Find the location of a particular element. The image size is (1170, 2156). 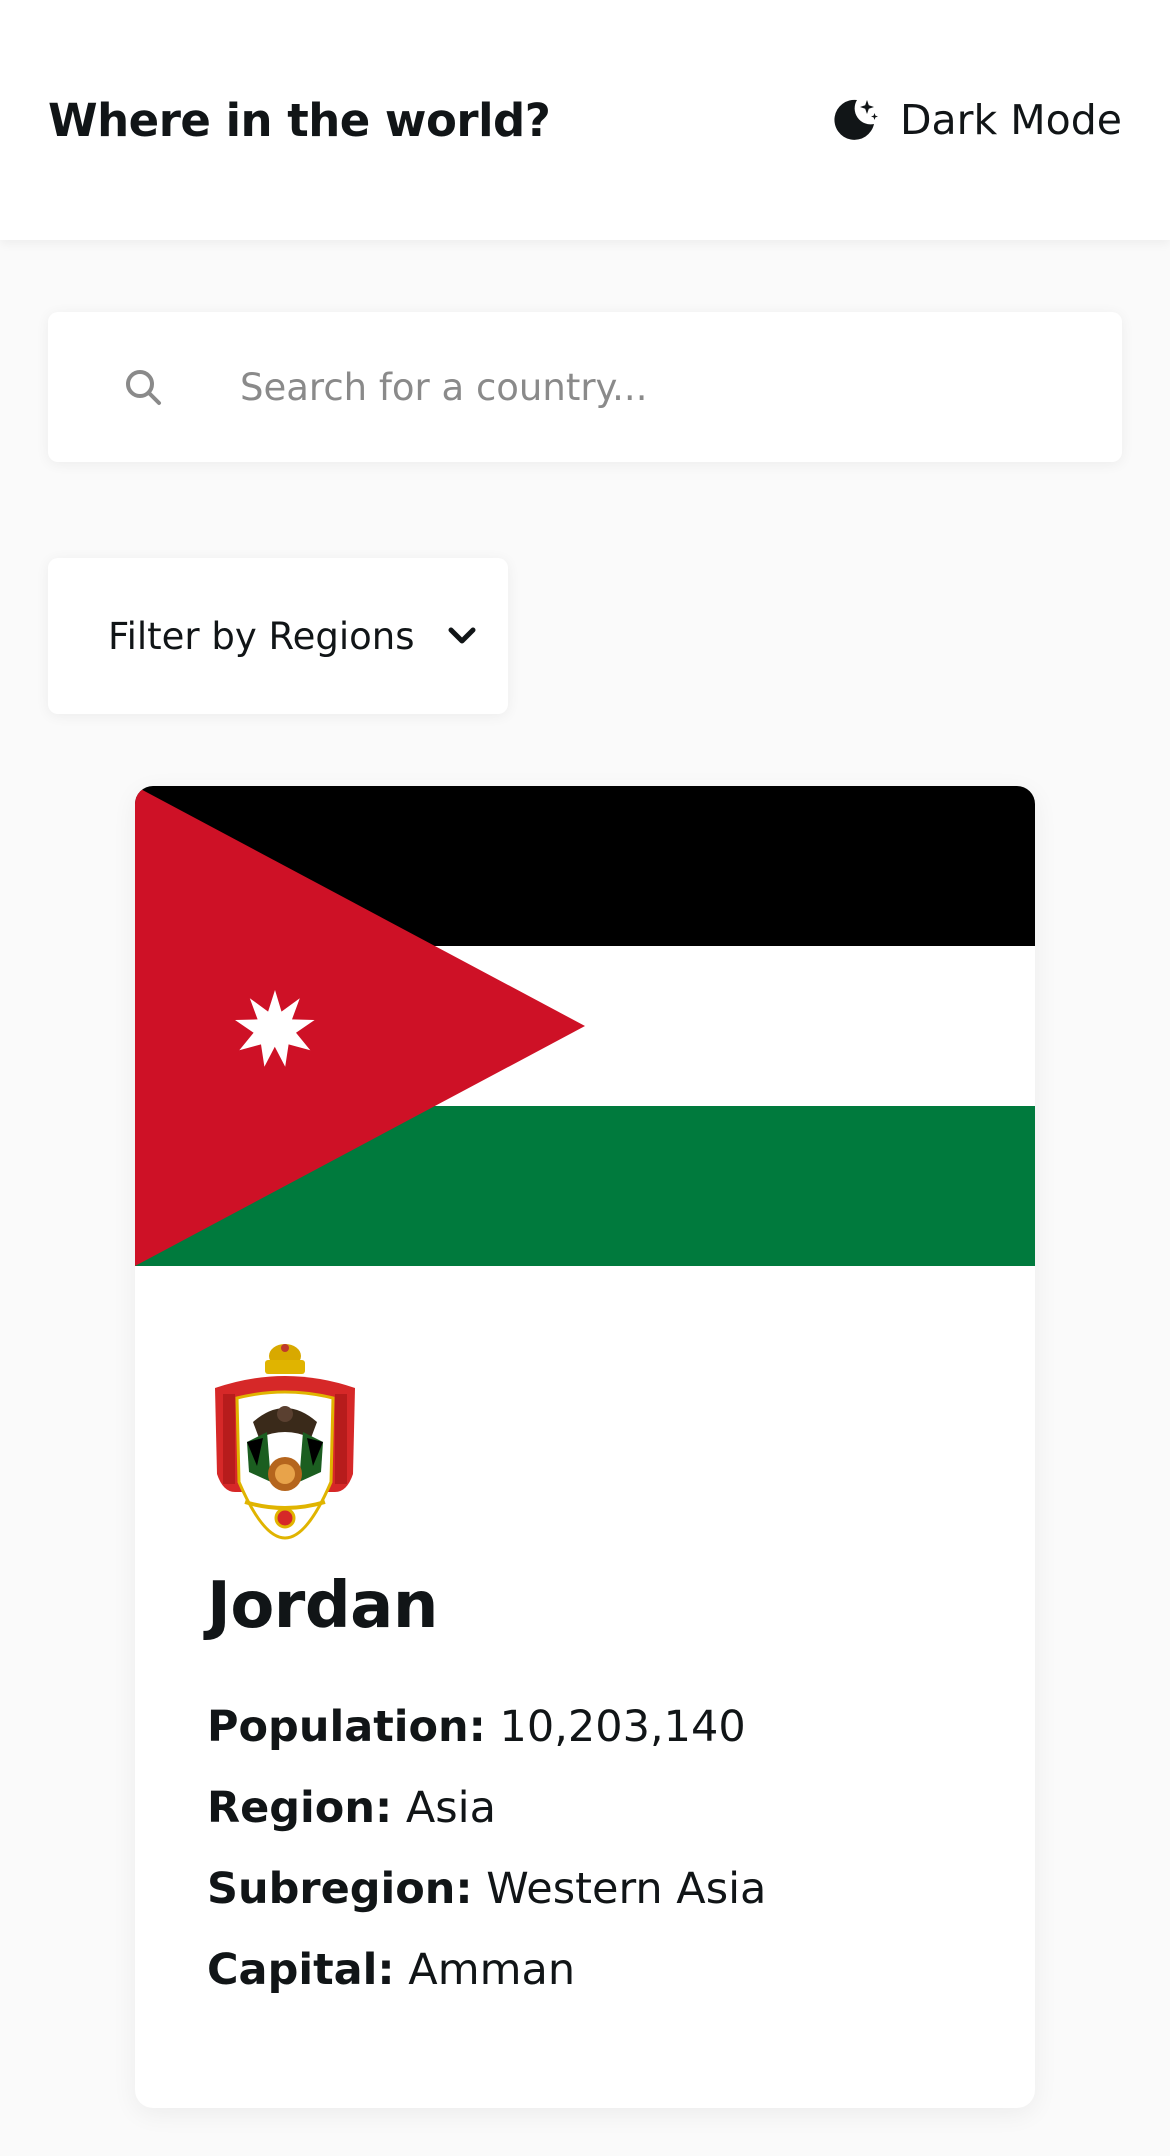

fact-region: Region: Asia is located at coordinates (585, 1808).